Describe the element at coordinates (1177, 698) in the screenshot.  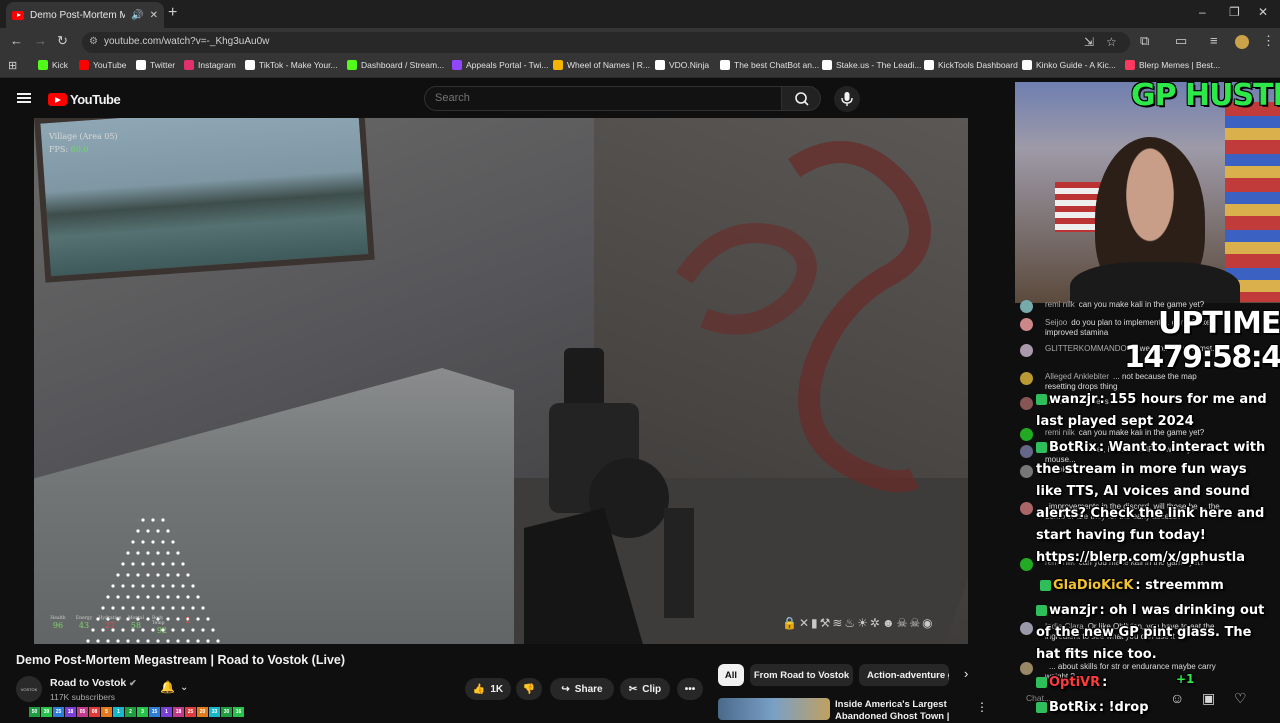
I see `emoji-icon: ☺` at that location.